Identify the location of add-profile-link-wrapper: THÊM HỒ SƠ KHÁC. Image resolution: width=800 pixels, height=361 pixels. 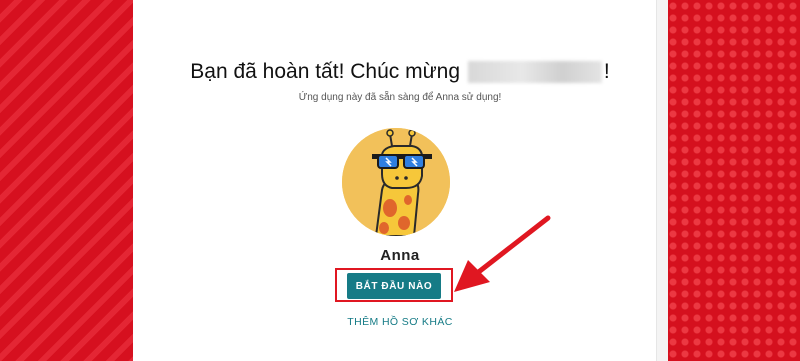
(400, 322).